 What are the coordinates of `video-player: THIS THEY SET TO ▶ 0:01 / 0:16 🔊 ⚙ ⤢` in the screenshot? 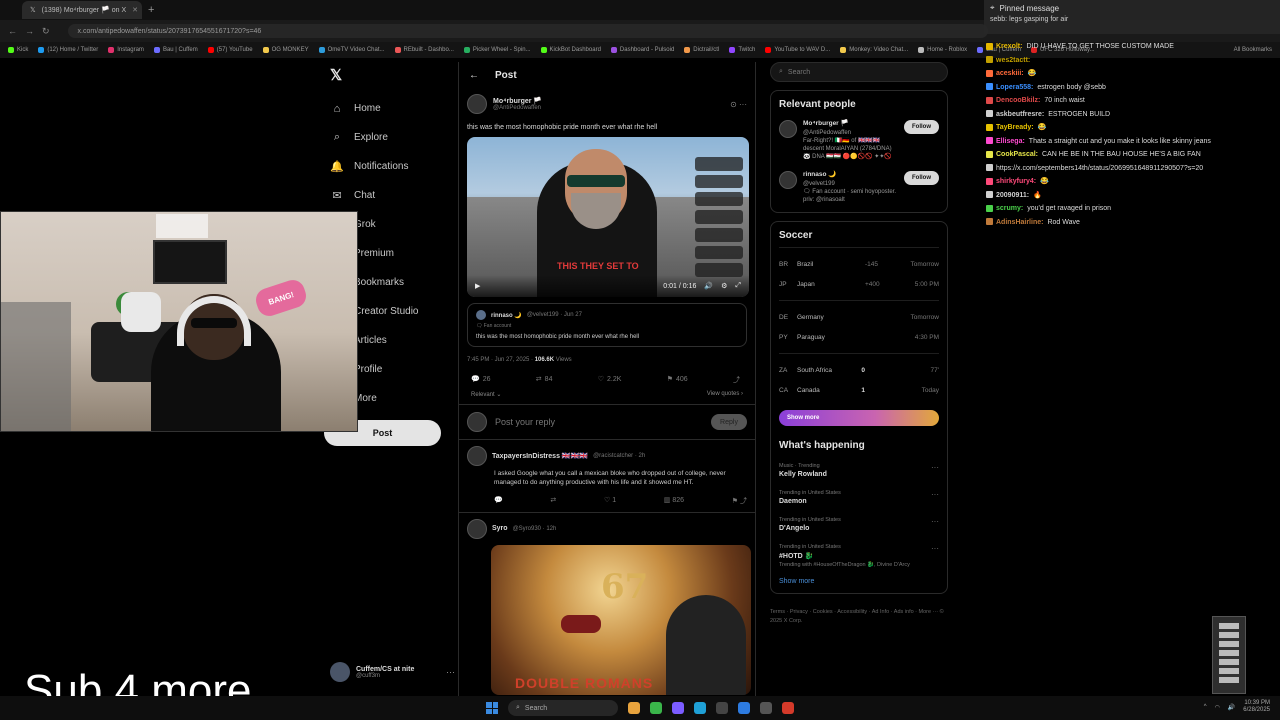 It's located at (608, 217).